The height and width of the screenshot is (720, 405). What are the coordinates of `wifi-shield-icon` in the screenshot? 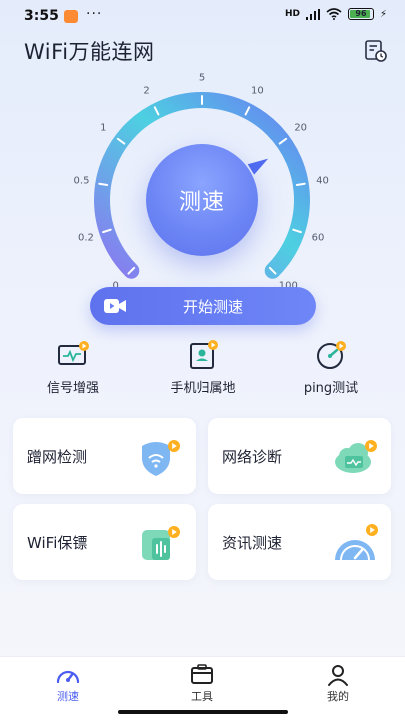 It's located at (161, 458).